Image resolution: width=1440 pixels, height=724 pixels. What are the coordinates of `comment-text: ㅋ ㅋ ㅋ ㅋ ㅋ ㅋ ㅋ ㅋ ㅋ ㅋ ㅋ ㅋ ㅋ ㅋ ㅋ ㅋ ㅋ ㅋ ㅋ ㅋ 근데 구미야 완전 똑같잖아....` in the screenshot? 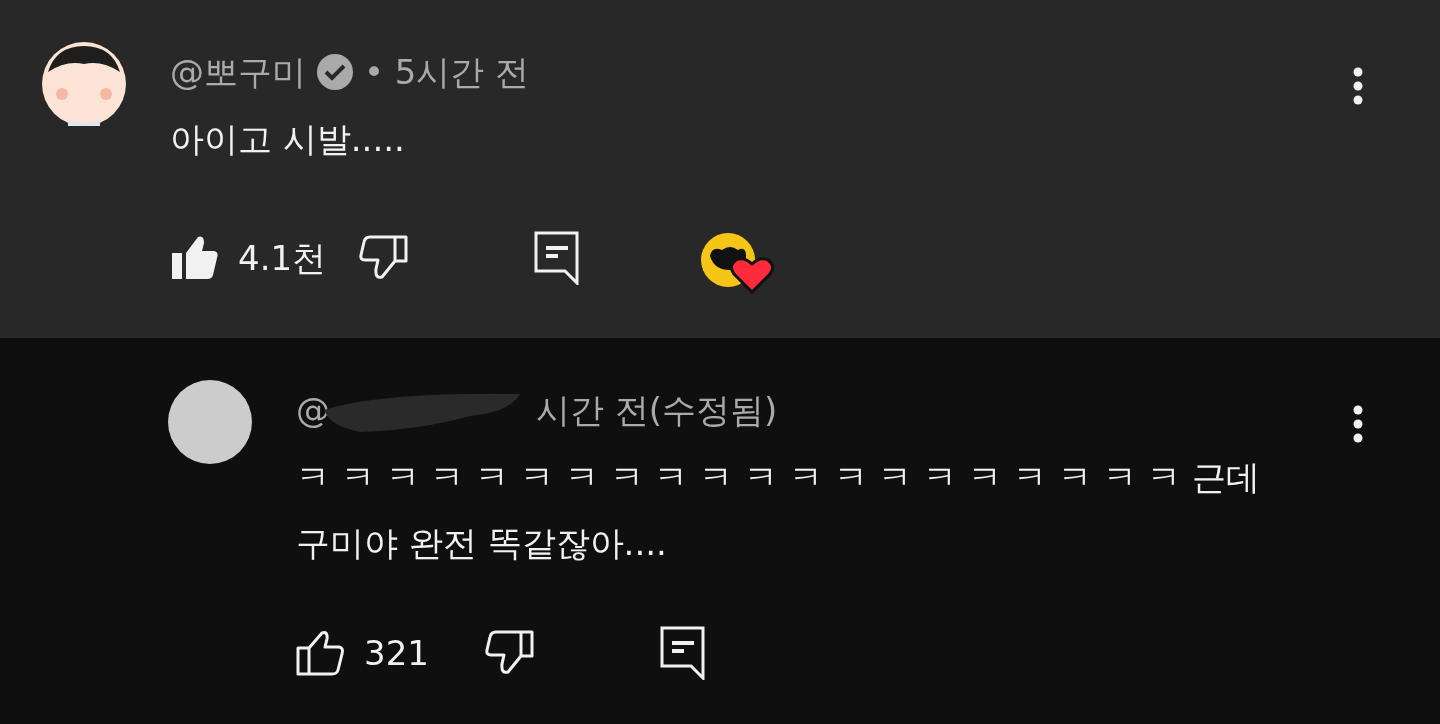 It's located at (779, 510).